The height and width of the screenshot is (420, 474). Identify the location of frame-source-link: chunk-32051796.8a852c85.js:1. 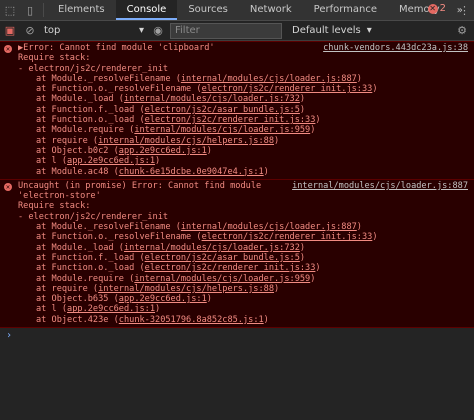
(191, 320).